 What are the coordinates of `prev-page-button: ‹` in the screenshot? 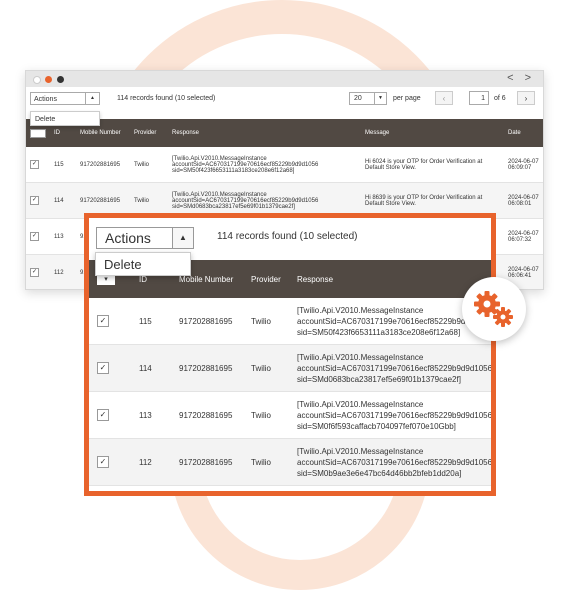 It's located at (444, 98).